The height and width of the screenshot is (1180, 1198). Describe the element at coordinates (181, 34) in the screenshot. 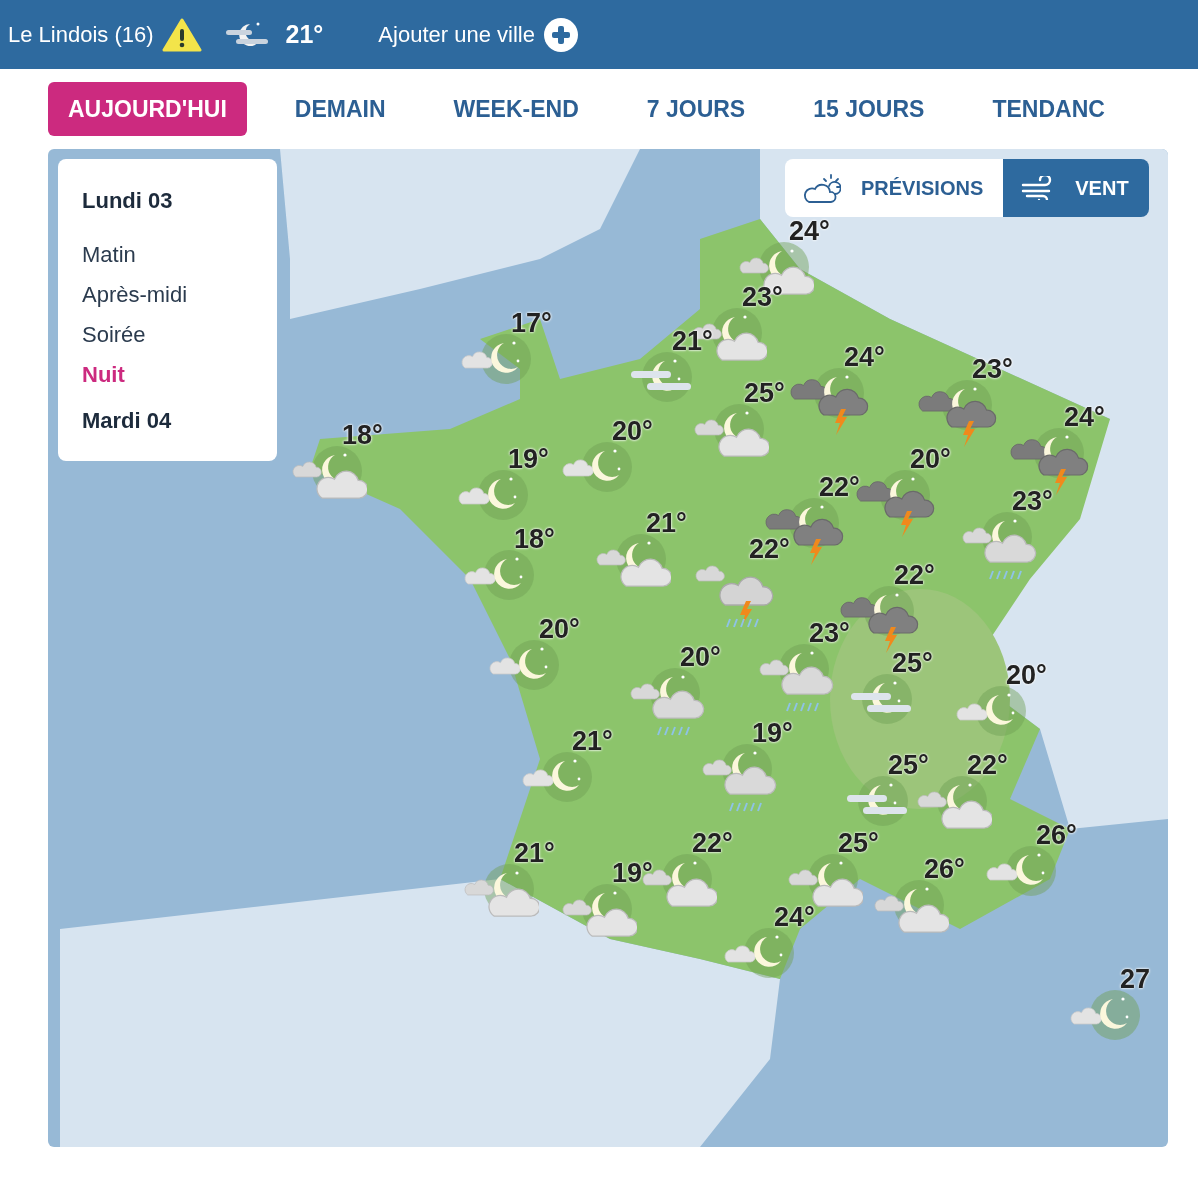

I see `warning-icon` at that location.